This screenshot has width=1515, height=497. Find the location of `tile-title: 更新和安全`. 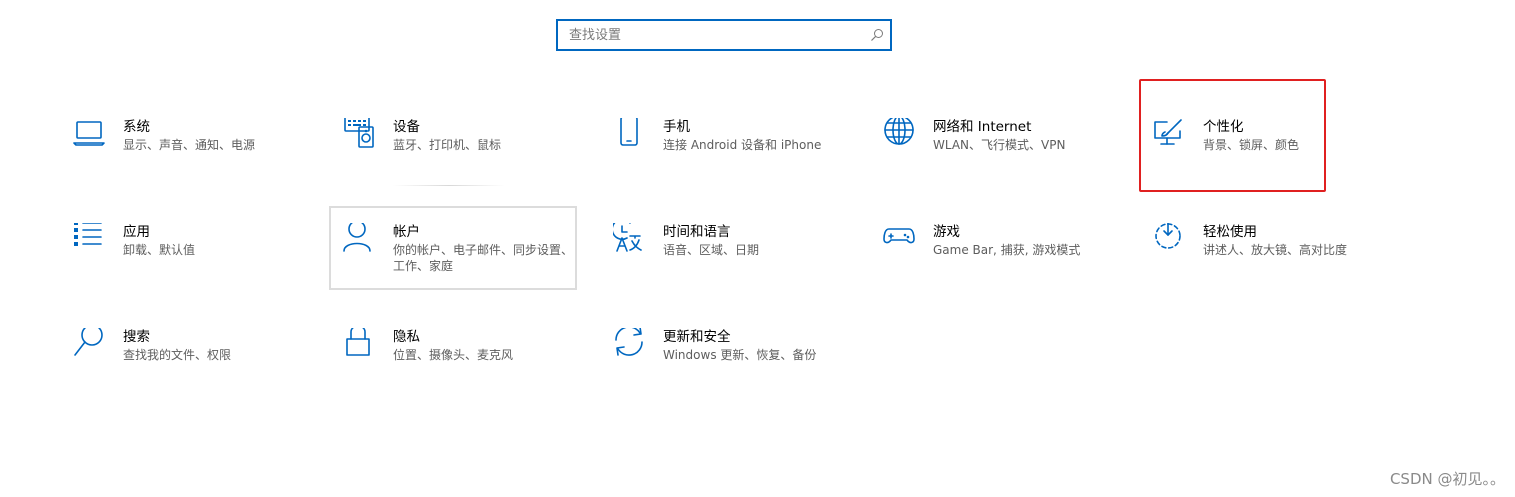

tile-title: 更新和安全 is located at coordinates (697, 337).